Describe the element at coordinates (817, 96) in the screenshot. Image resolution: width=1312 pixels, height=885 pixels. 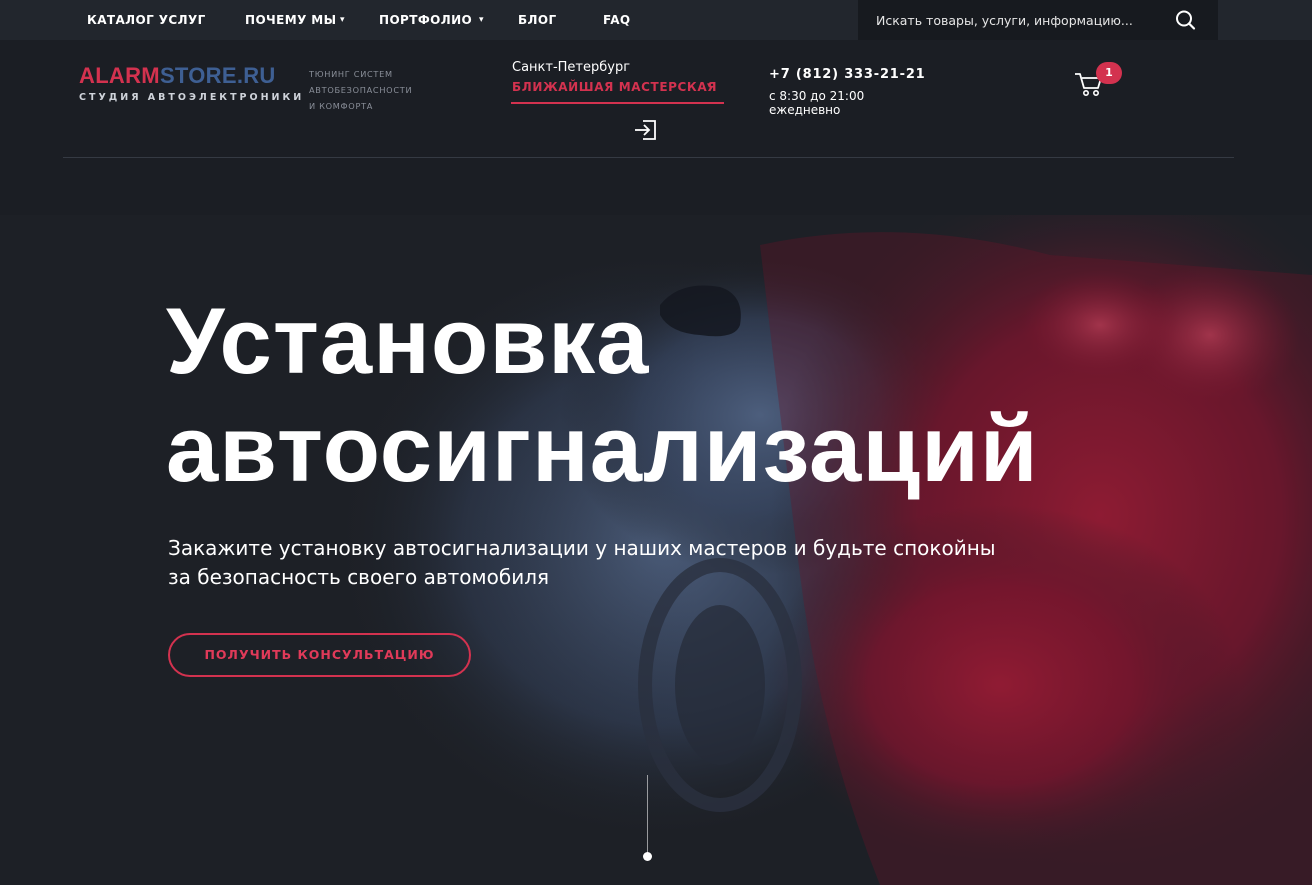
I see `working-hours-time: с 8:30 до 21:00` at that location.